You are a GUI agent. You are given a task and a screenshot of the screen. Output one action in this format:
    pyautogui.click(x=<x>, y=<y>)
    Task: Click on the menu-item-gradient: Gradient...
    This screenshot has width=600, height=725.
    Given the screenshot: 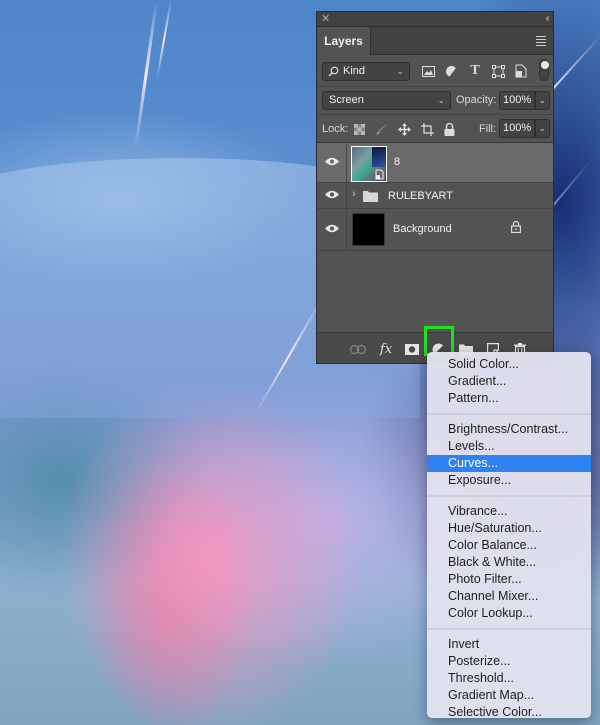 What is the action you would take?
    pyautogui.click(x=509, y=381)
    